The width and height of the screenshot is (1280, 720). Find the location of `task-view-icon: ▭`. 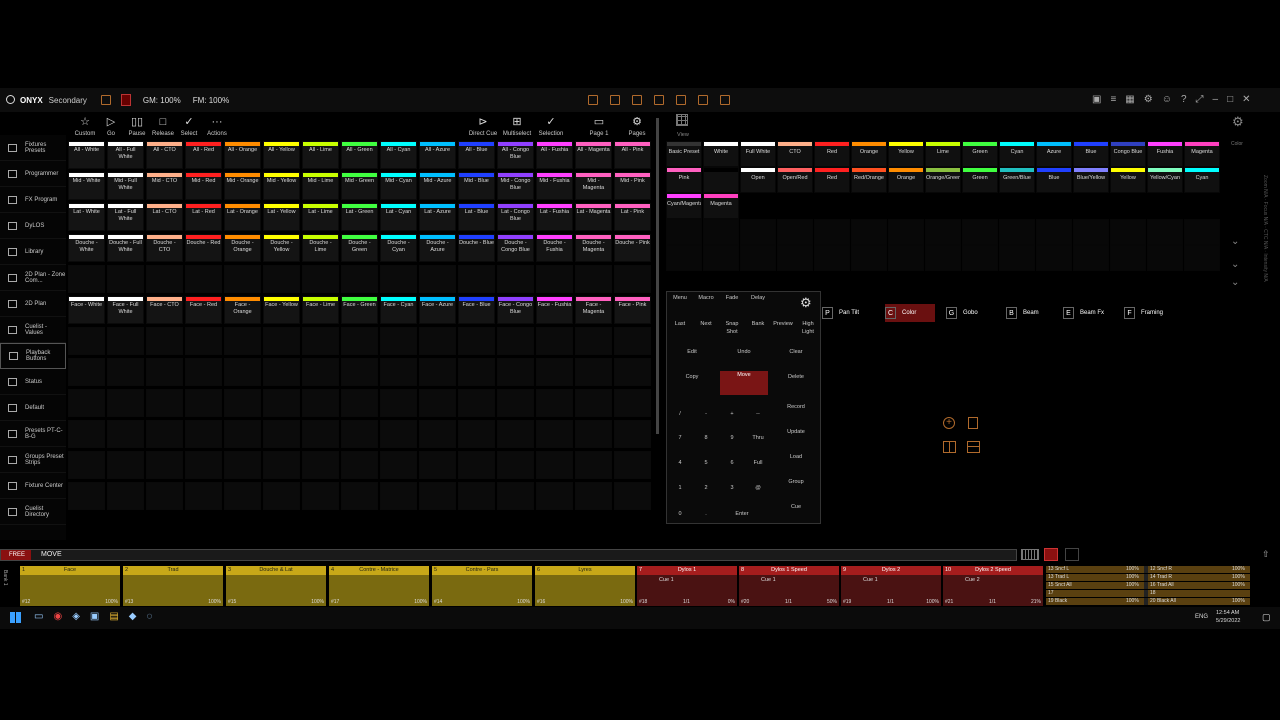

task-view-icon: ▭ is located at coordinates (43, 616).